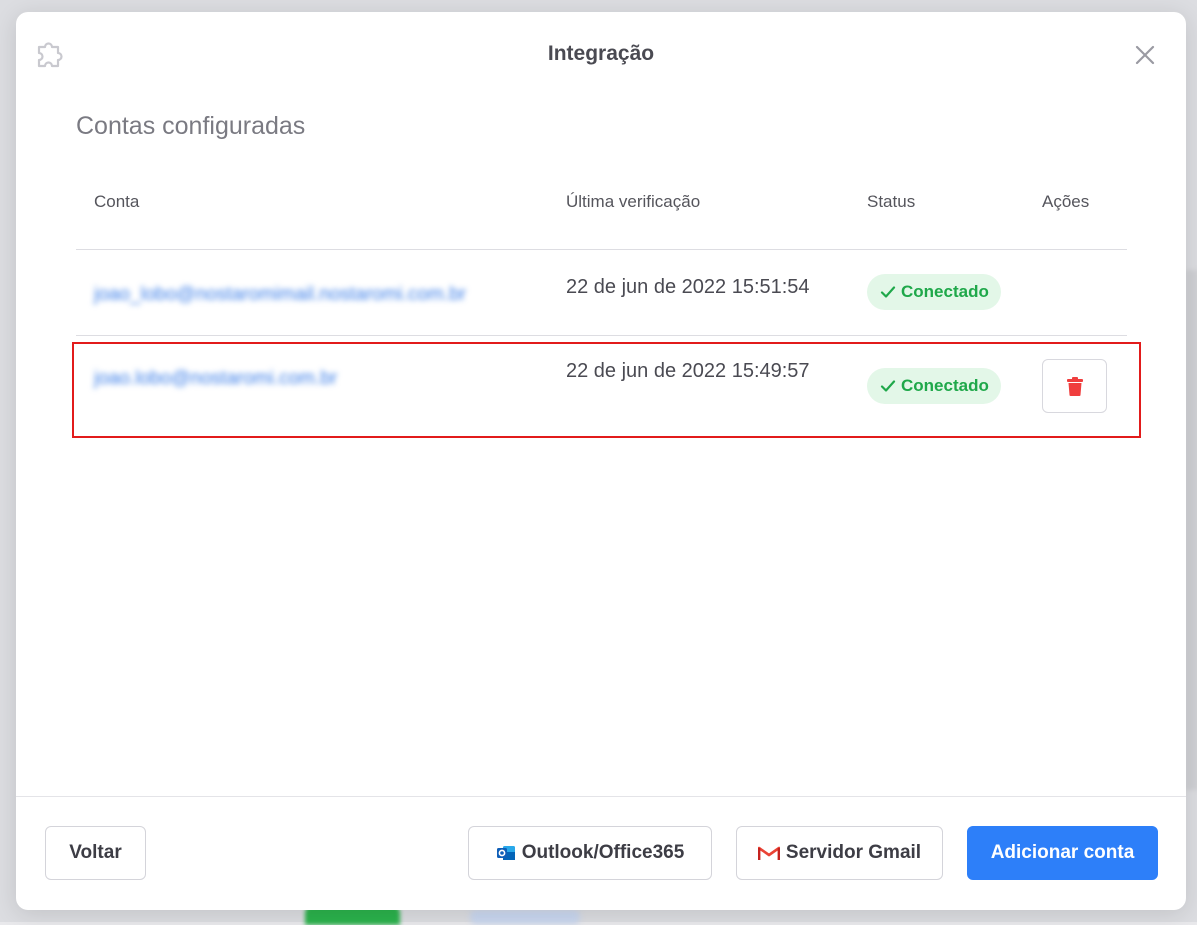 This screenshot has height=925, width=1197. Describe the element at coordinates (853, 852) in the screenshot. I see `gmail-button-label: Servidor Gmail` at that location.